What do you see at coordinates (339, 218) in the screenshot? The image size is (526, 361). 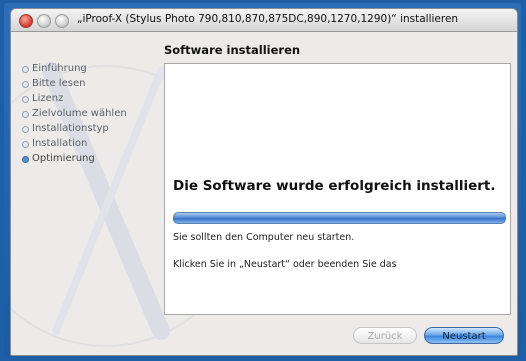 I see `progress-bar` at bounding box center [339, 218].